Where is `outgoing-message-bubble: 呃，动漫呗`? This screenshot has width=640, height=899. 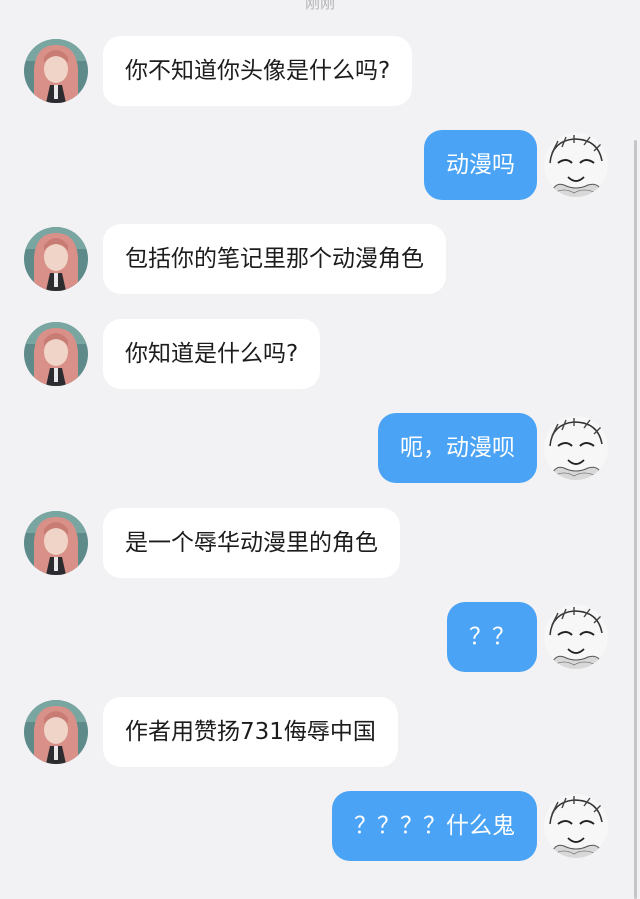
outgoing-message-bubble: 呃，动漫呗 is located at coordinates (457, 448).